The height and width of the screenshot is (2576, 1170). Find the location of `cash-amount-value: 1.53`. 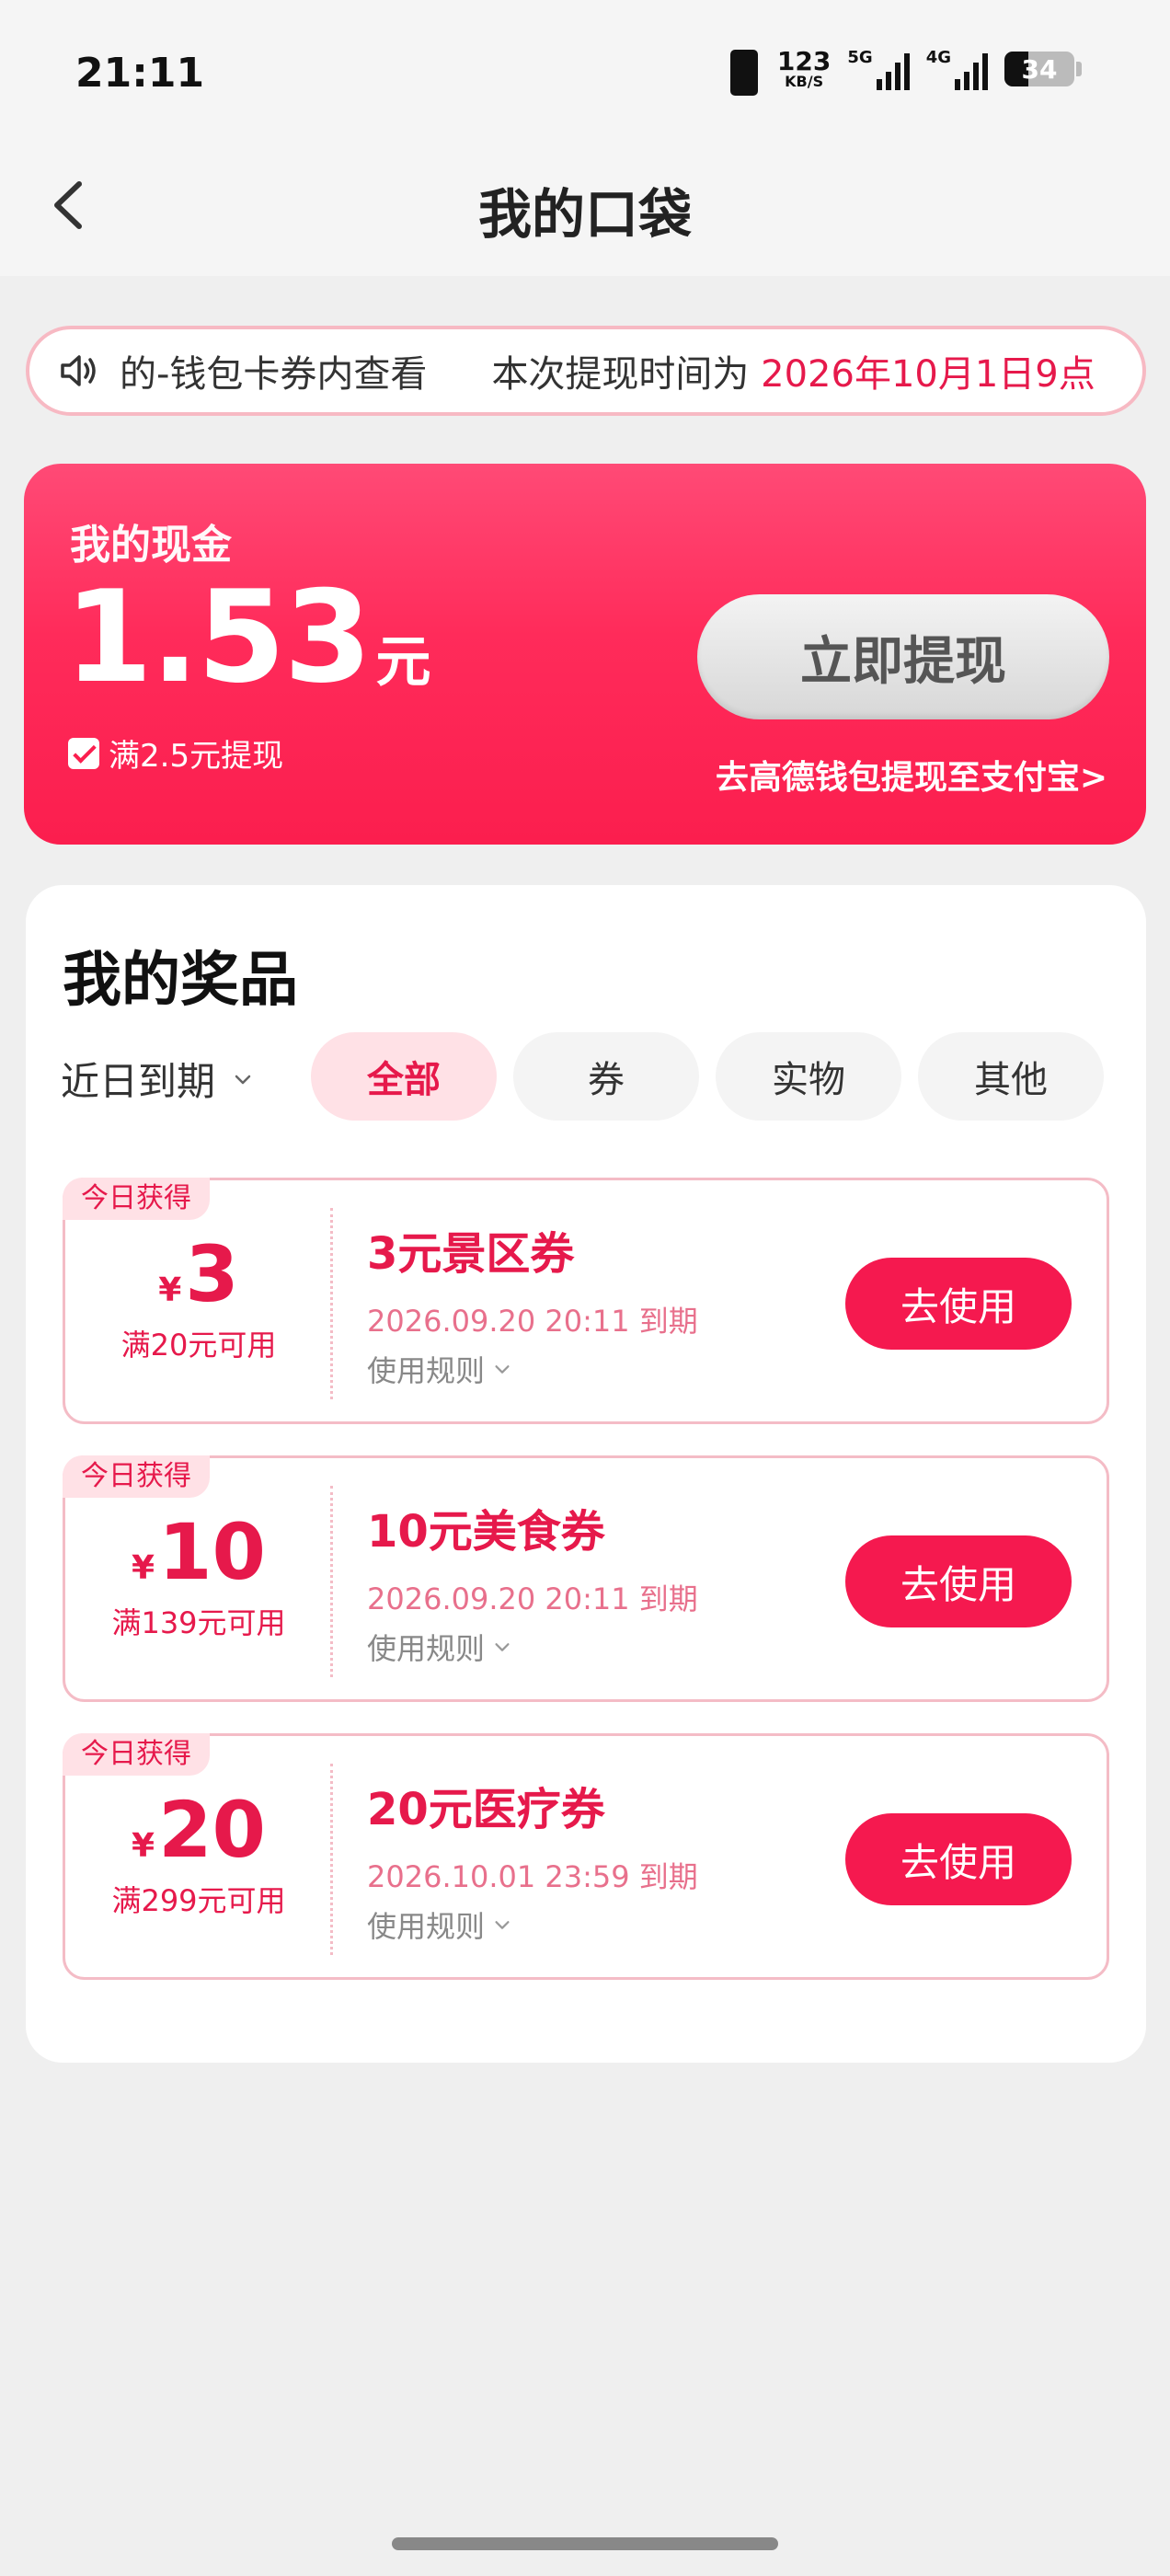

cash-amount-value: 1.53 is located at coordinates (218, 637).